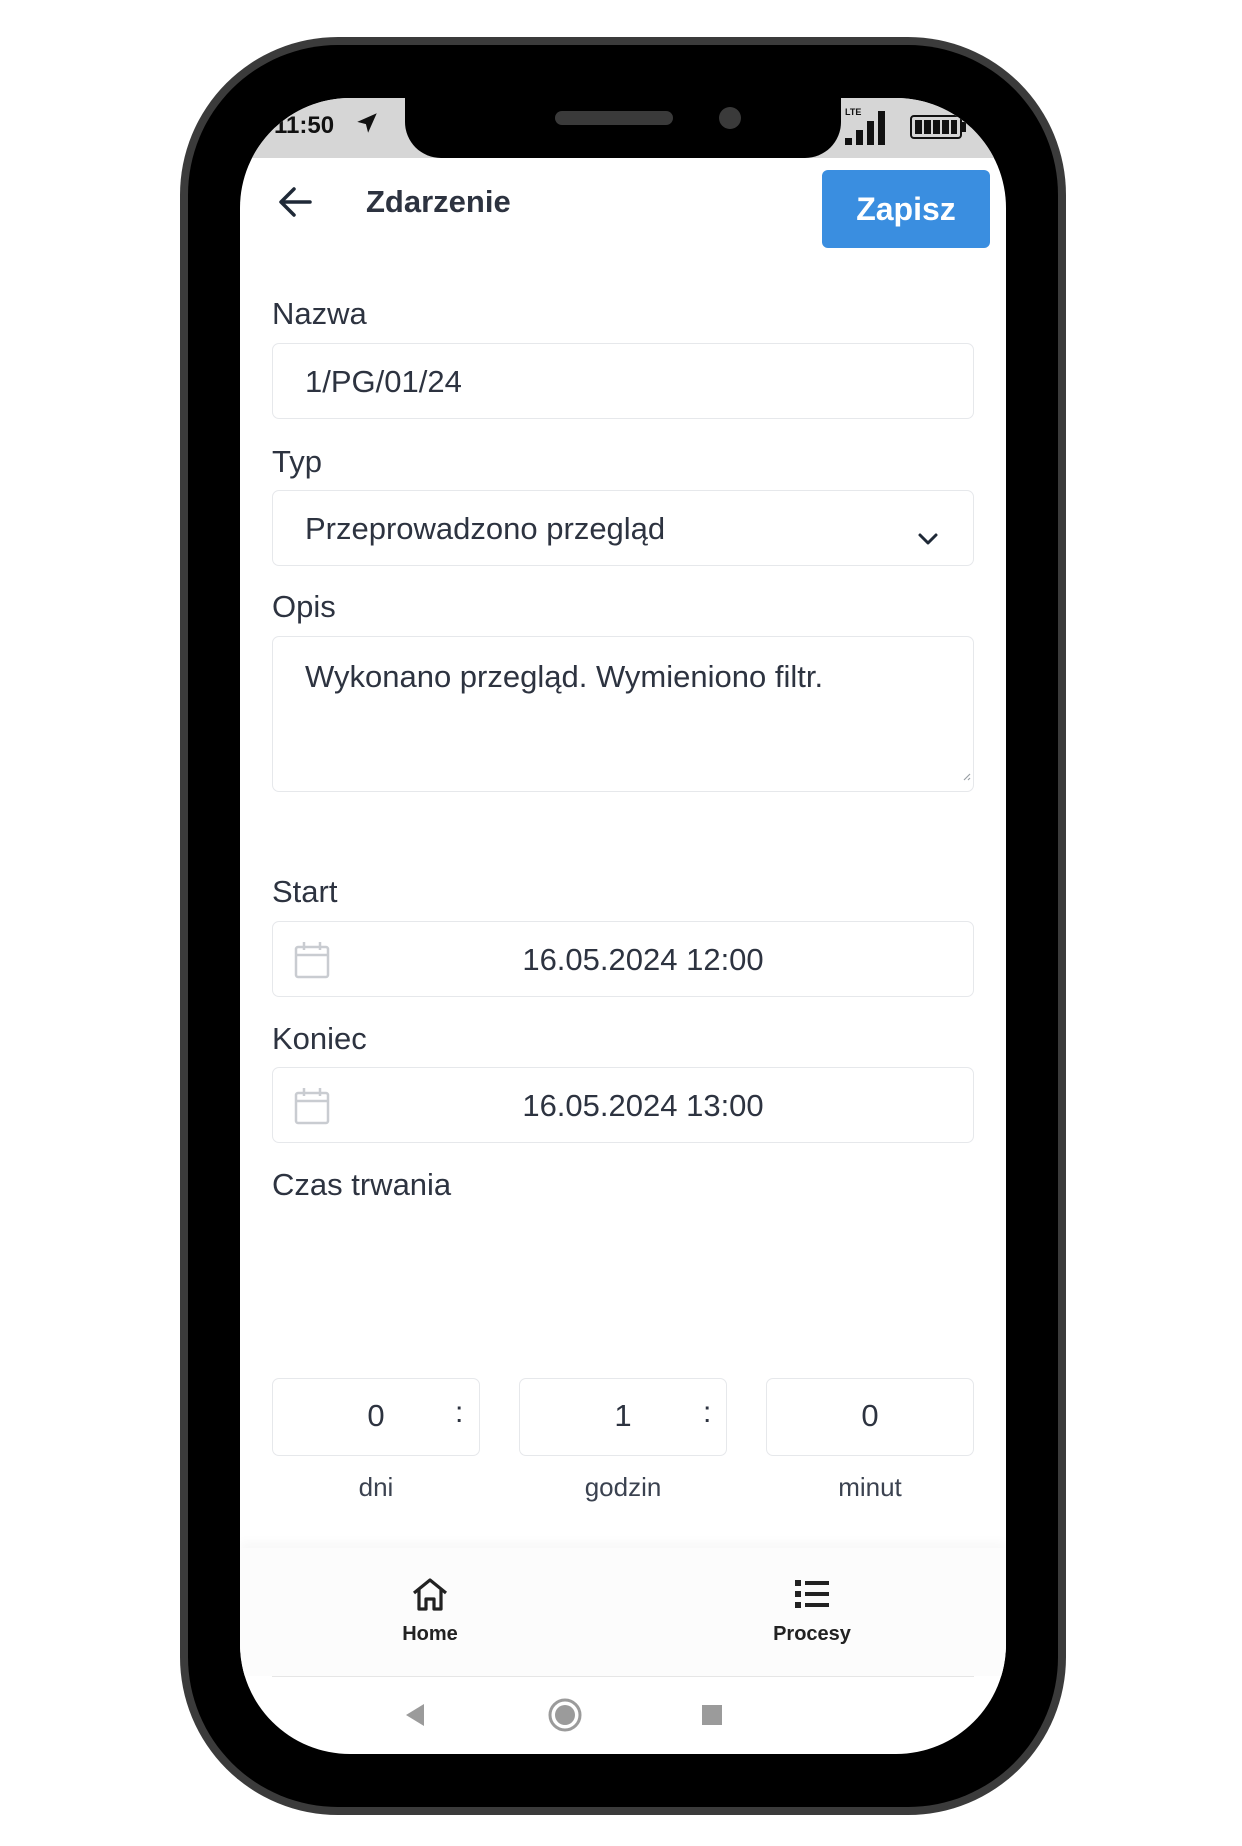 The height and width of the screenshot is (1846, 1242). I want to click on page-title: Zdarzenie, so click(438, 201).